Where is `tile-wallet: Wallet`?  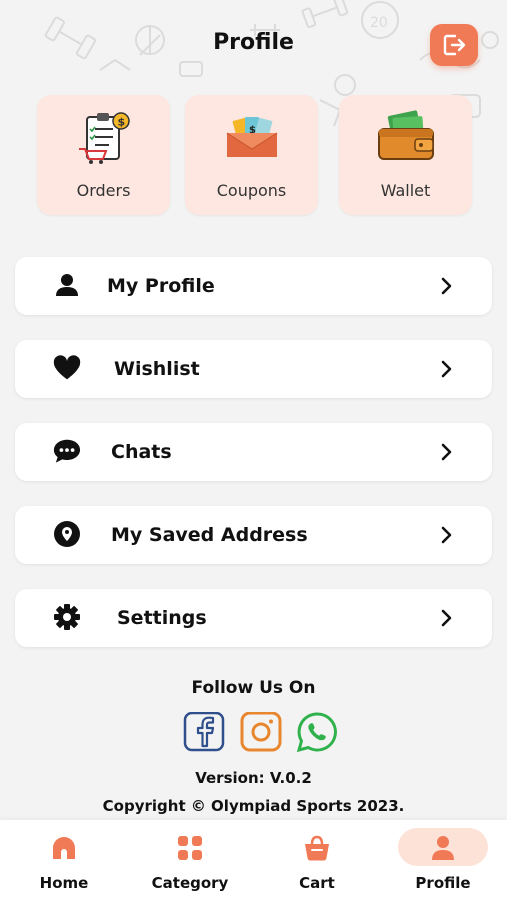 tile-wallet: Wallet is located at coordinates (405, 155).